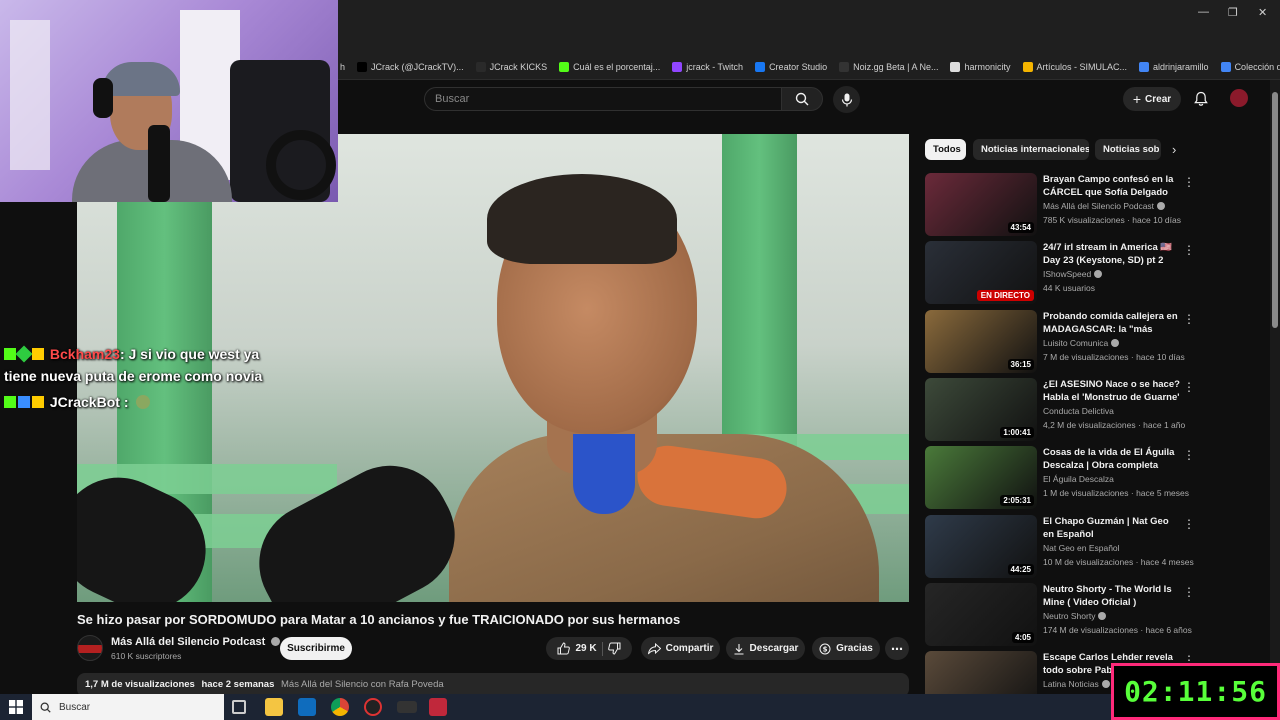  Describe the element at coordinates (1071, 684) in the screenshot. I see `recommended-channel-label: Latina Noticias` at that location.